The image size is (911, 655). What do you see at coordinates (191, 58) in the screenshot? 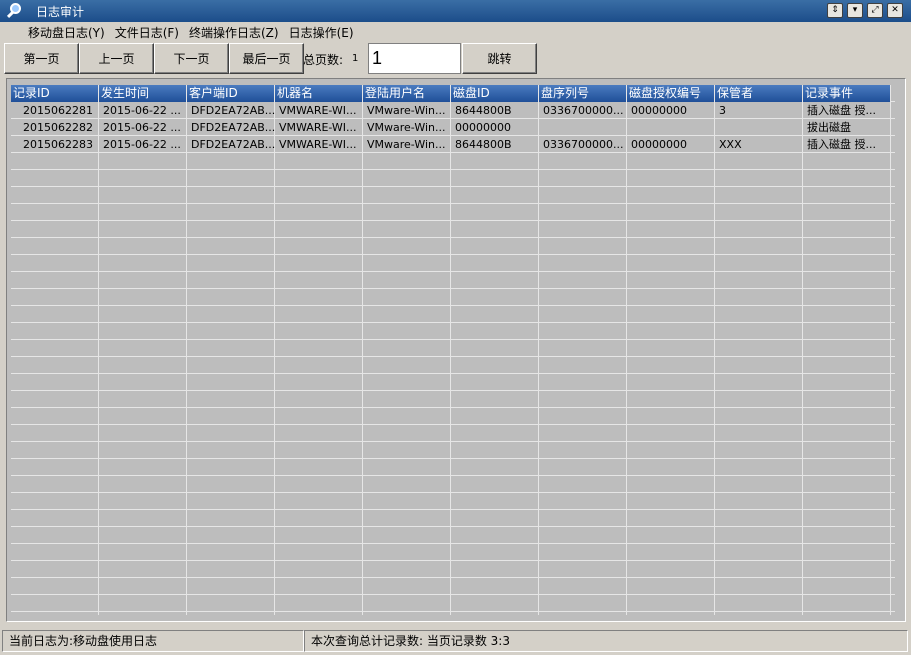
I see `next-page-button: 下一页` at bounding box center [191, 58].